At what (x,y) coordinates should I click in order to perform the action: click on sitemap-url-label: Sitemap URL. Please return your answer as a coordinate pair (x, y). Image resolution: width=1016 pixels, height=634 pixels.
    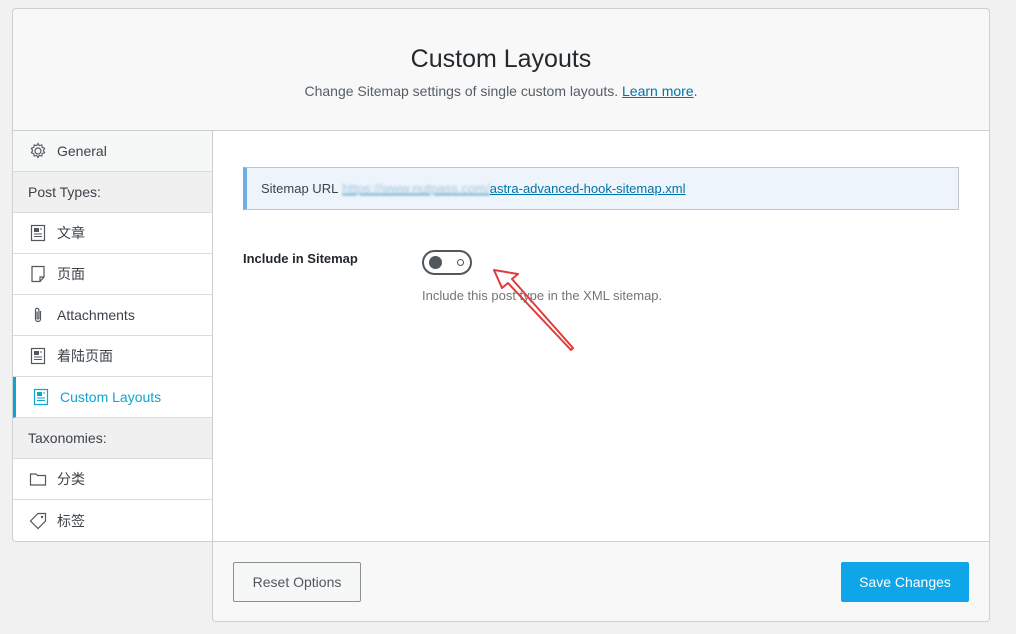
    Looking at the image, I should click on (300, 188).